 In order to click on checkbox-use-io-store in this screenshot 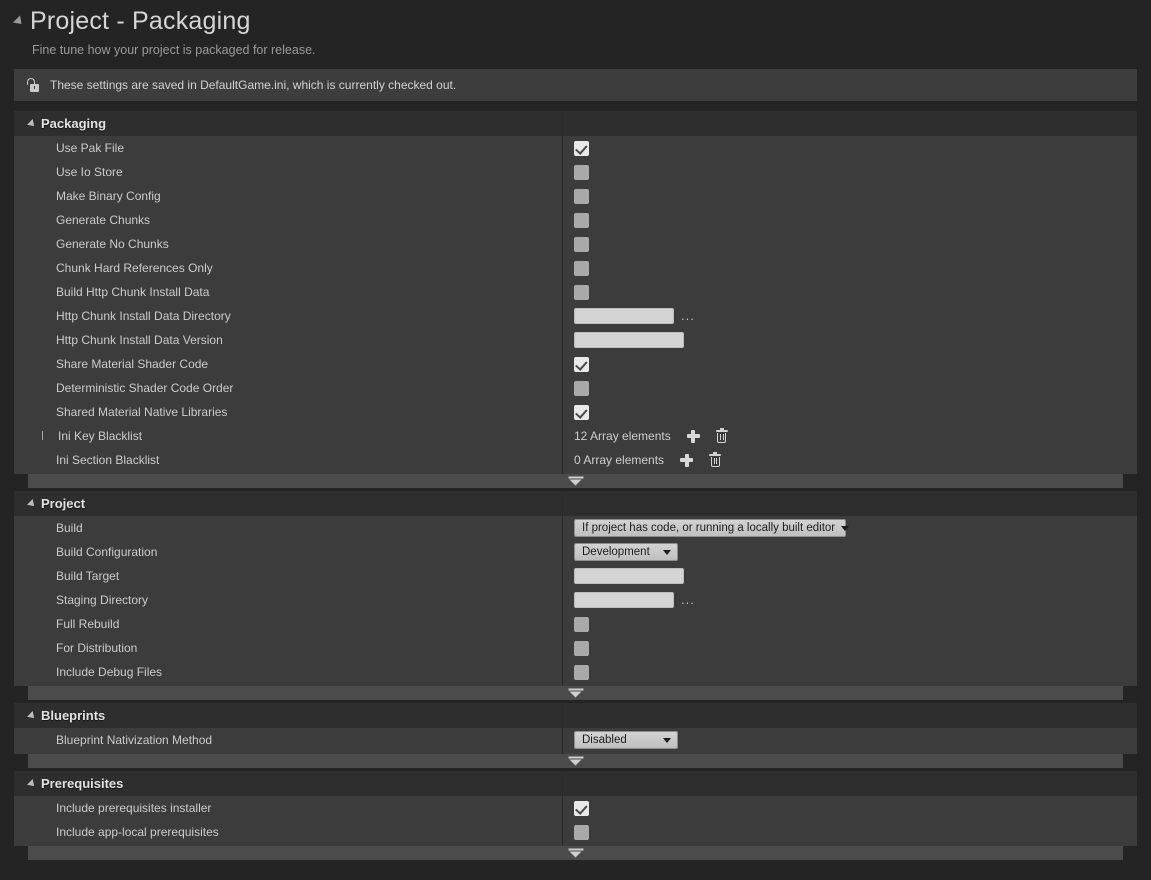, I will do `click(581, 172)`.